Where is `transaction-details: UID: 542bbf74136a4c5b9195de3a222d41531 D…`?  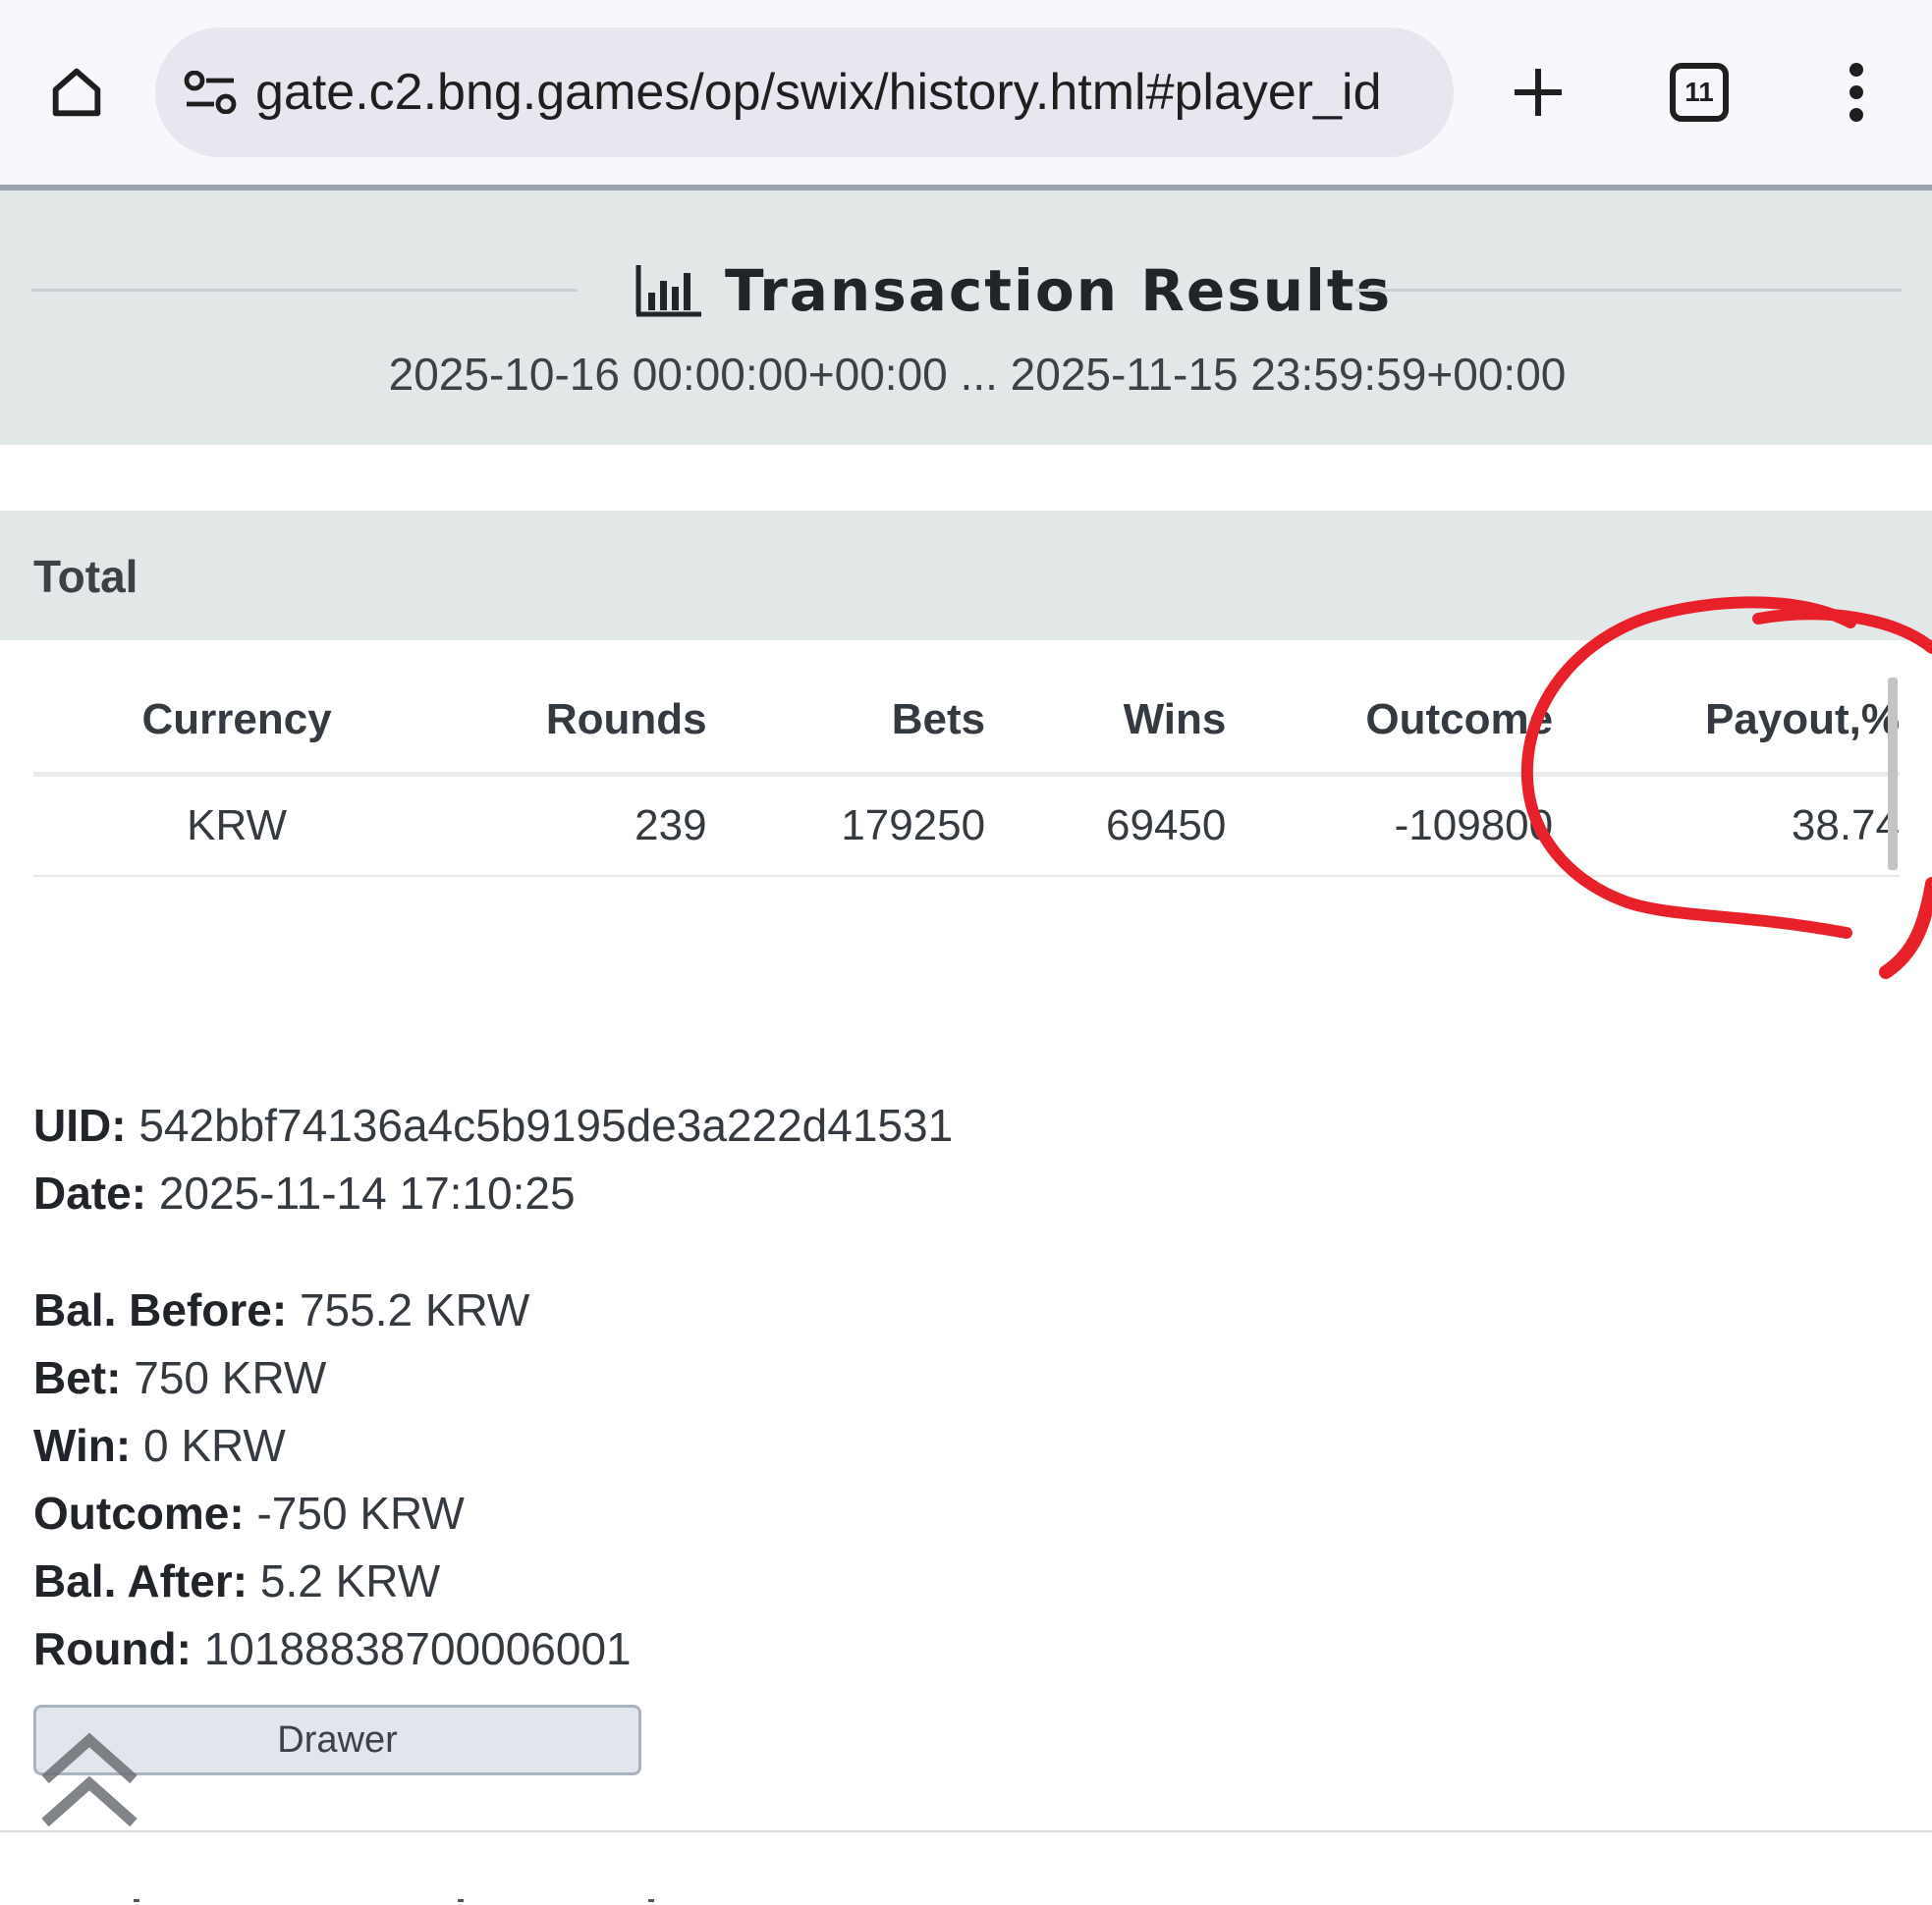
transaction-details: UID: 542bbf74136a4c5b9195de3a222d41531 D… is located at coordinates (493, 1387).